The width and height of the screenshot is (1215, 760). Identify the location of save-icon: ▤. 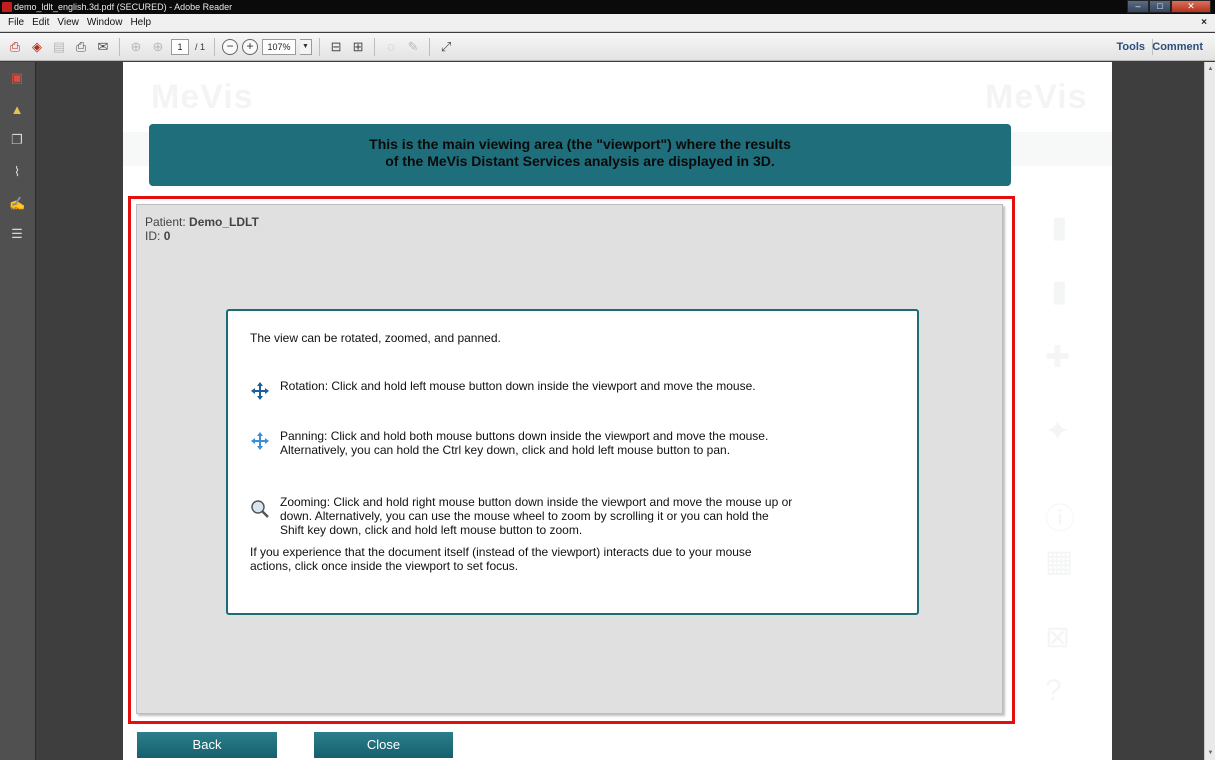
(59, 47).